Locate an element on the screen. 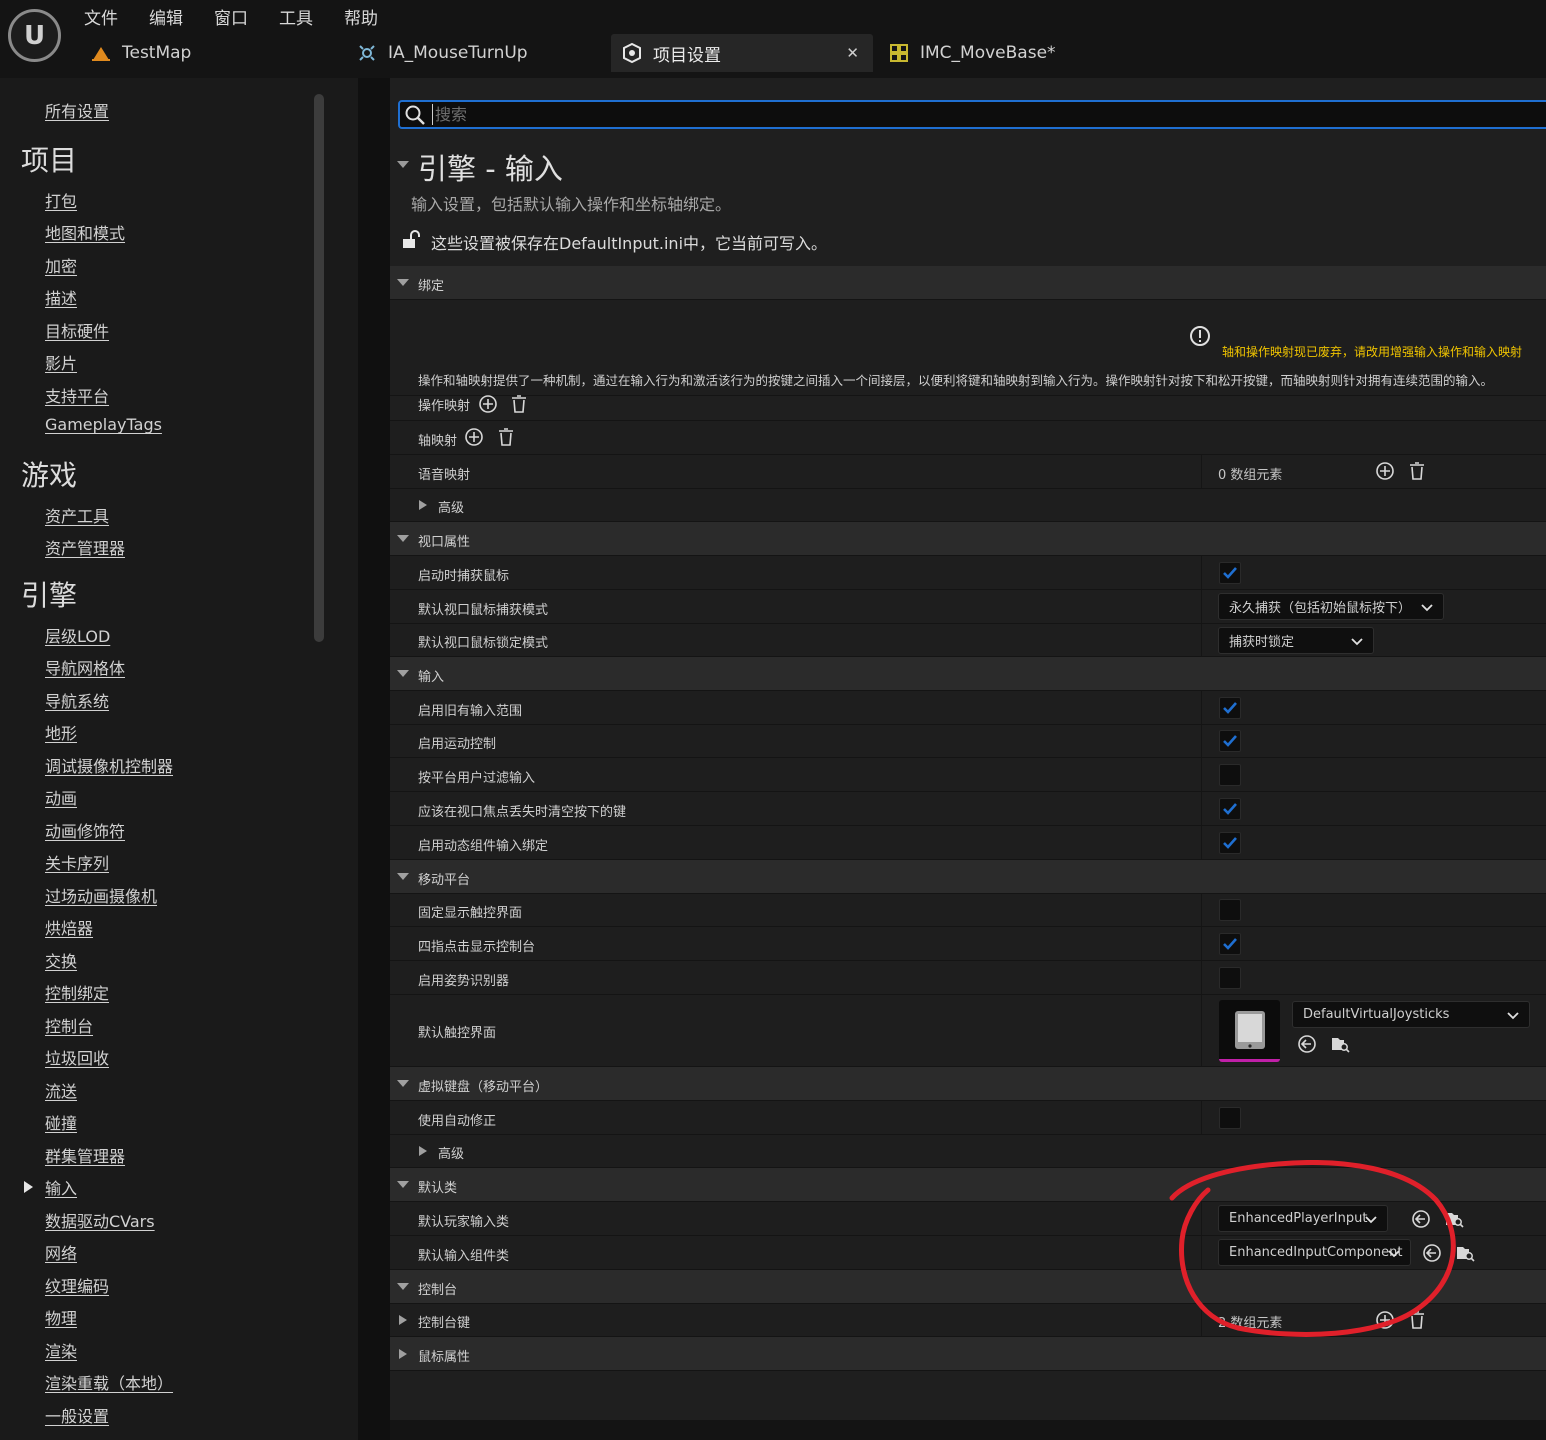 Image resolution: width=1546 pixels, height=1440 pixels. nav-item: 加密 is located at coordinates (61, 265).